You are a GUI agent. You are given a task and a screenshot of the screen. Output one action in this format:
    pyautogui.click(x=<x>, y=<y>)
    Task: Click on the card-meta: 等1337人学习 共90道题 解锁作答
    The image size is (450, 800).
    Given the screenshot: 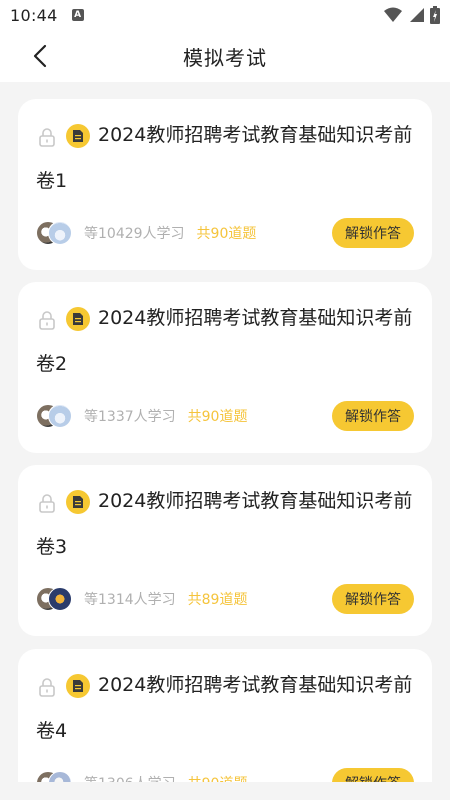 What is the action you would take?
    pyautogui.click(x=225, y=416)
    